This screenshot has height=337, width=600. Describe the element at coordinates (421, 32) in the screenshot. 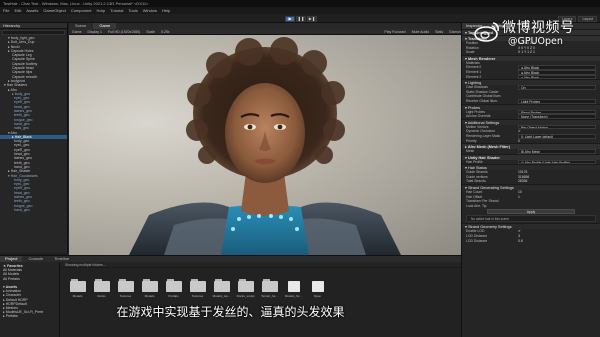

I see `gamebar-item: Mute Audio` at that location.